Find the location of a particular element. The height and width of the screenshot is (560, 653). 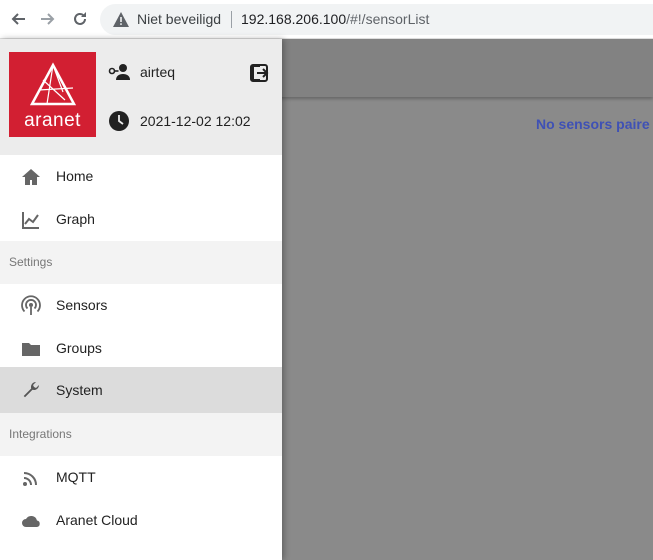

nav-item-label: Home is located at coordinates (75, 176).